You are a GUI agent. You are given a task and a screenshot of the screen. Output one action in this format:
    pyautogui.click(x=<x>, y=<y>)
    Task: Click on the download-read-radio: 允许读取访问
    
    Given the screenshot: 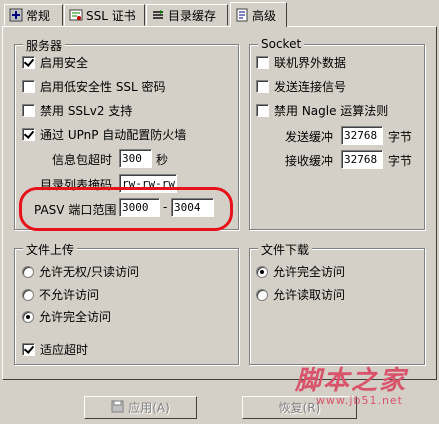 What is the action you would take?
    pyautogui.click(x=300, y=294)
    